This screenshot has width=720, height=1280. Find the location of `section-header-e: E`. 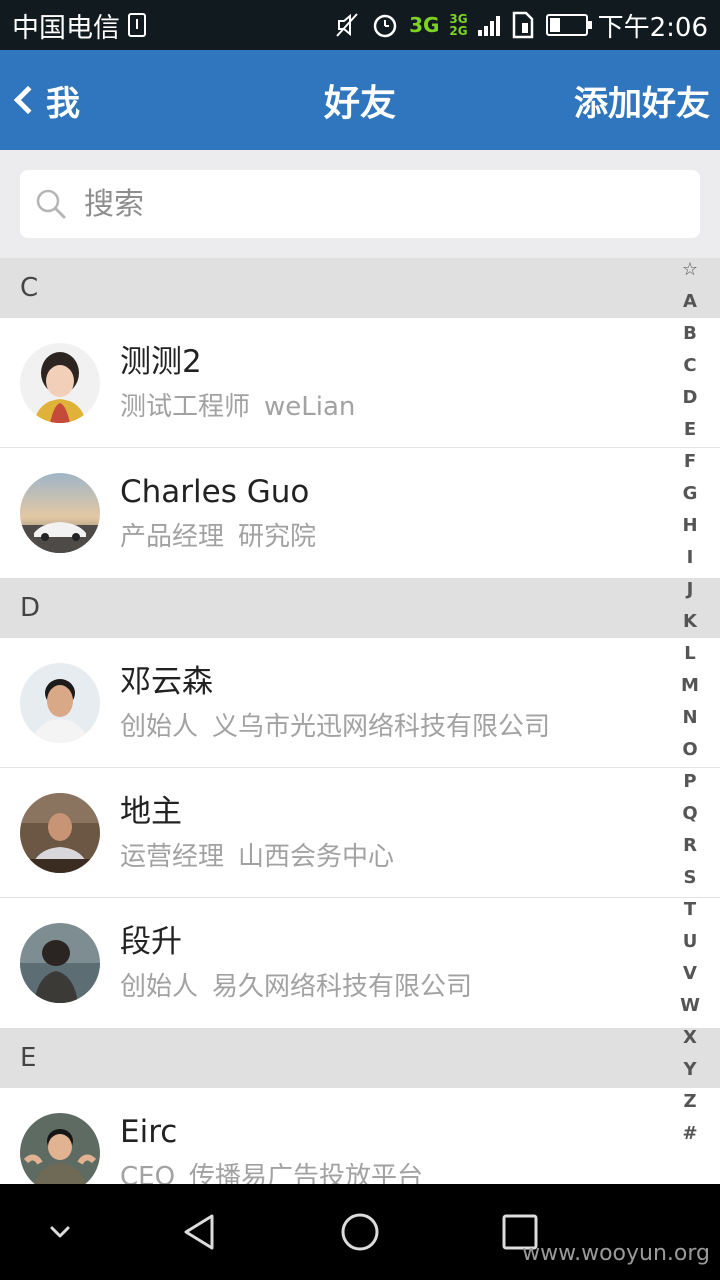

section-header-e: E is located at coordinates (360, 1058).